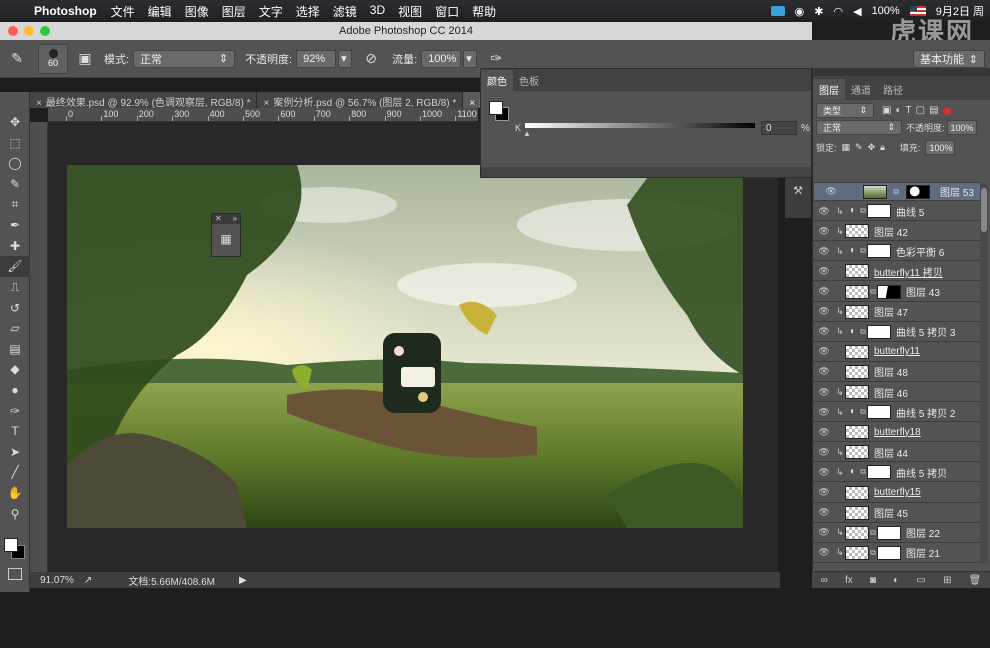  What do you see at coordinates (377, 11) in the screenshot?
I see `menu-item: 3D` at bounding box center [377, 11].